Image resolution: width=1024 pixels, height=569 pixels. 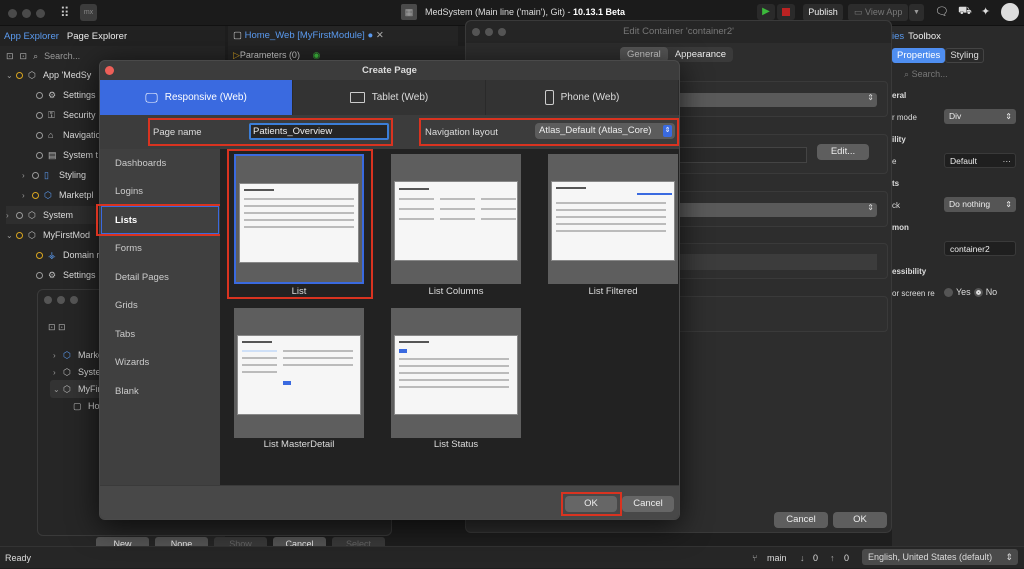 I want to click on tree-label: System t, so click(x=81, y=155).